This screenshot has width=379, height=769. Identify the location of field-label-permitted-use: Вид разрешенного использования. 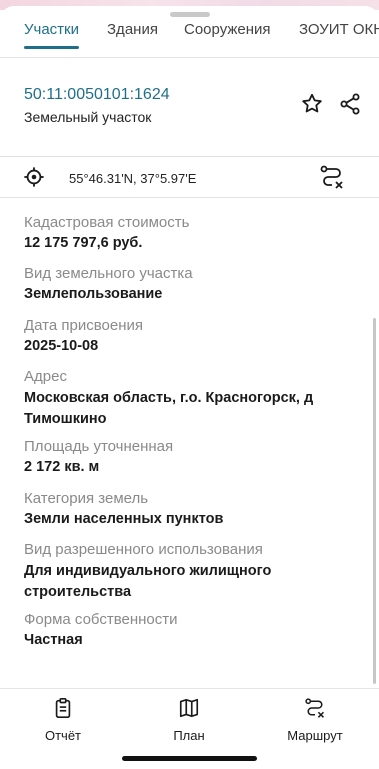
(143, 549).